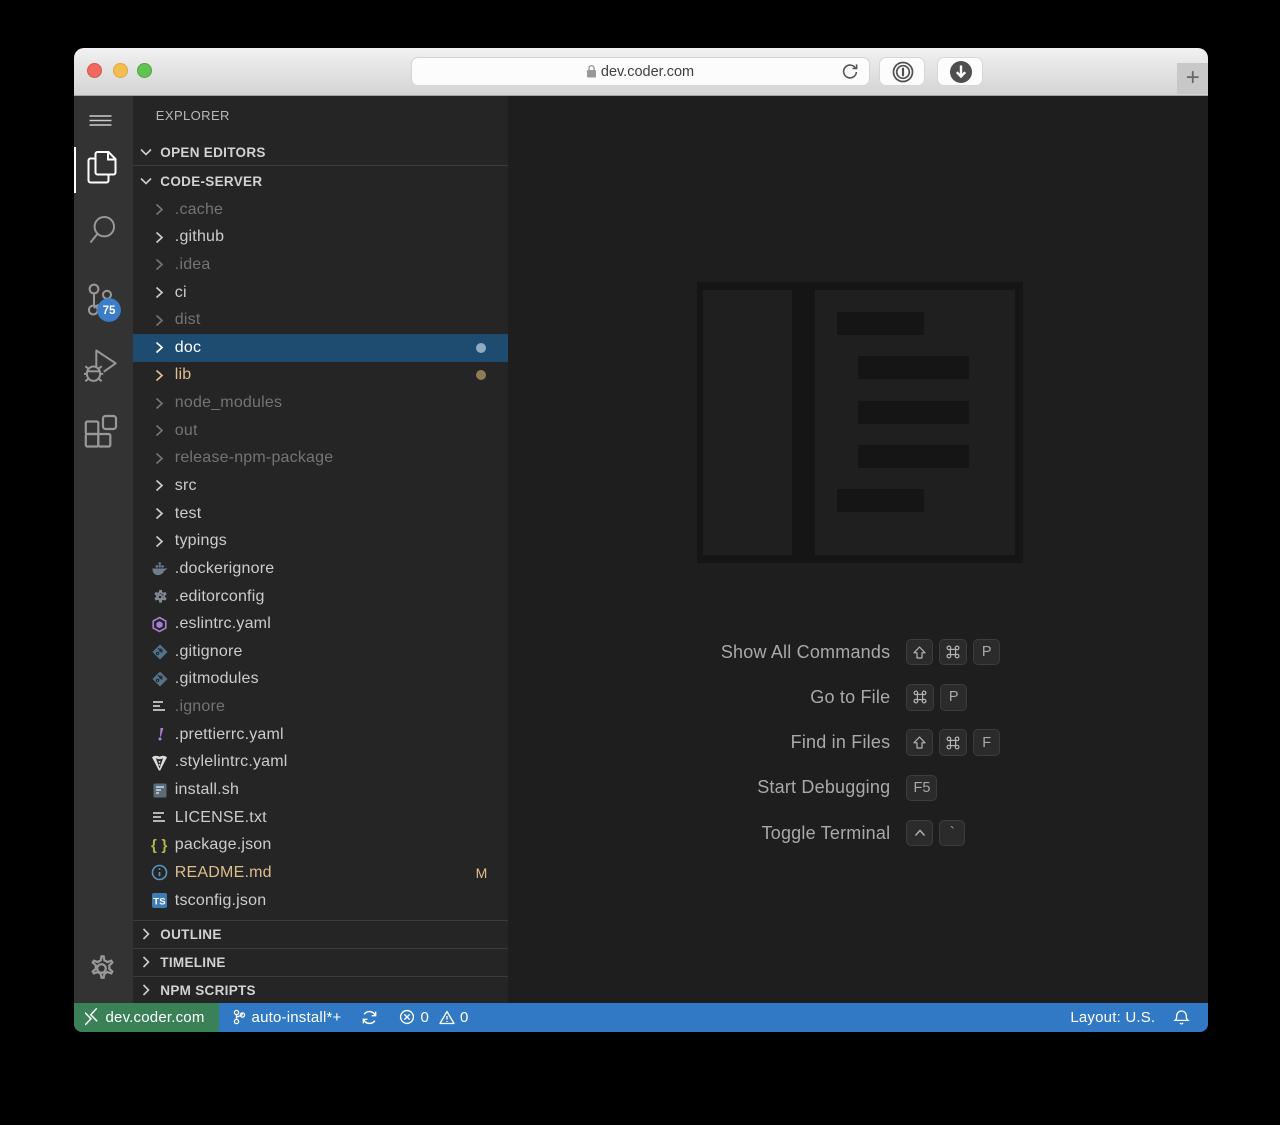  I want to click on svg-text: 75, so click(108, 311).